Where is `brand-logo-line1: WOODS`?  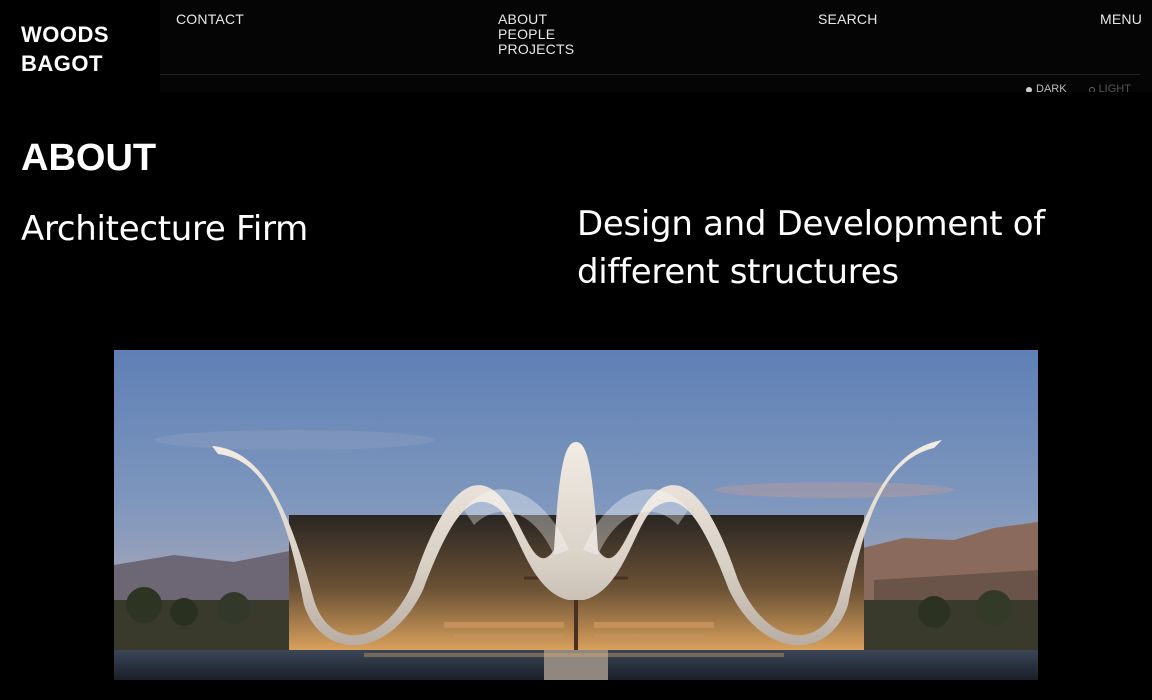
brand-logo-line1: WOODS is located at coordinates (65, 34).